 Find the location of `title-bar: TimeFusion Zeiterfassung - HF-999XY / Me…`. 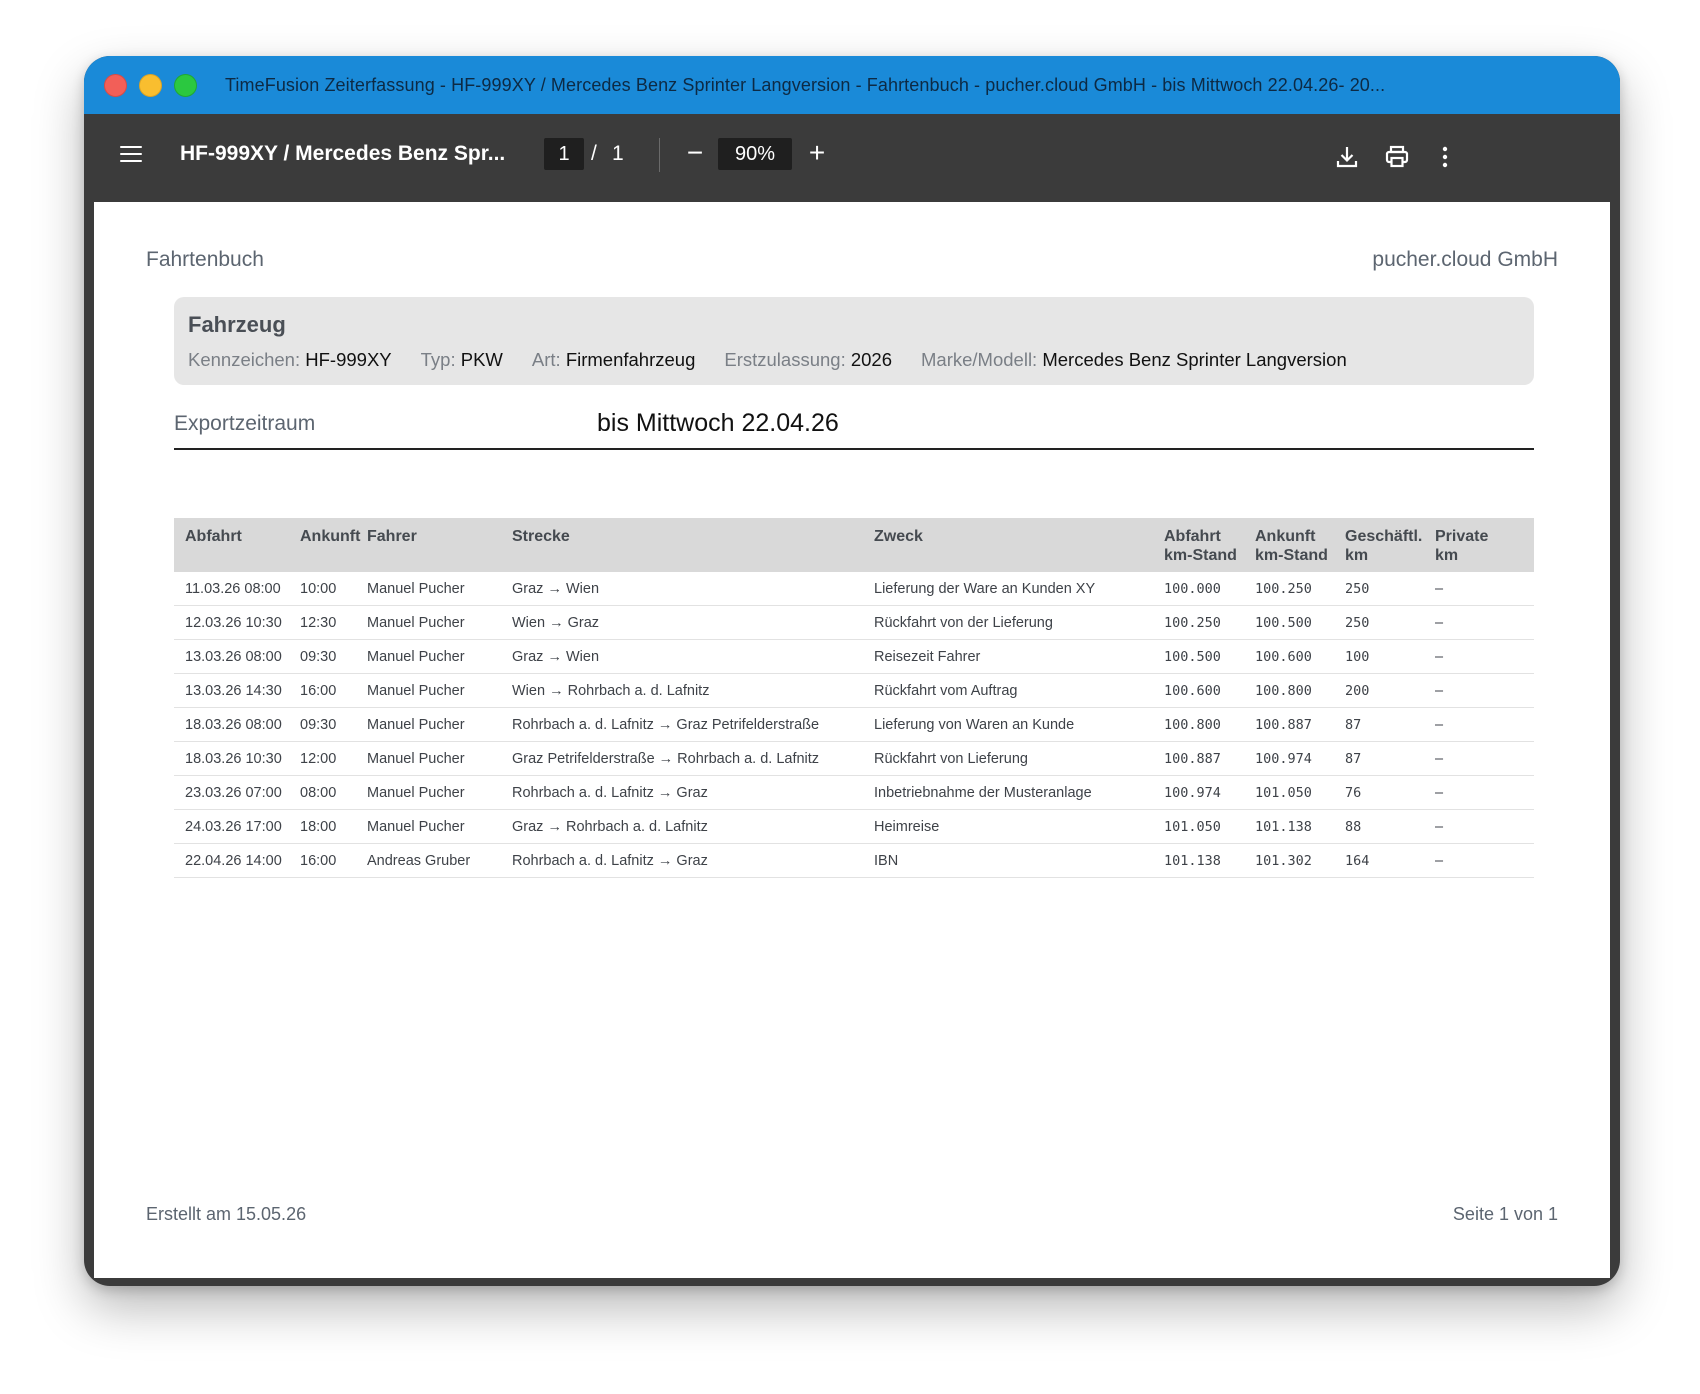

title-bar: TimeFusion Zeiterfassung - HF-999XY / Me… is located at coordinates (852, 85).